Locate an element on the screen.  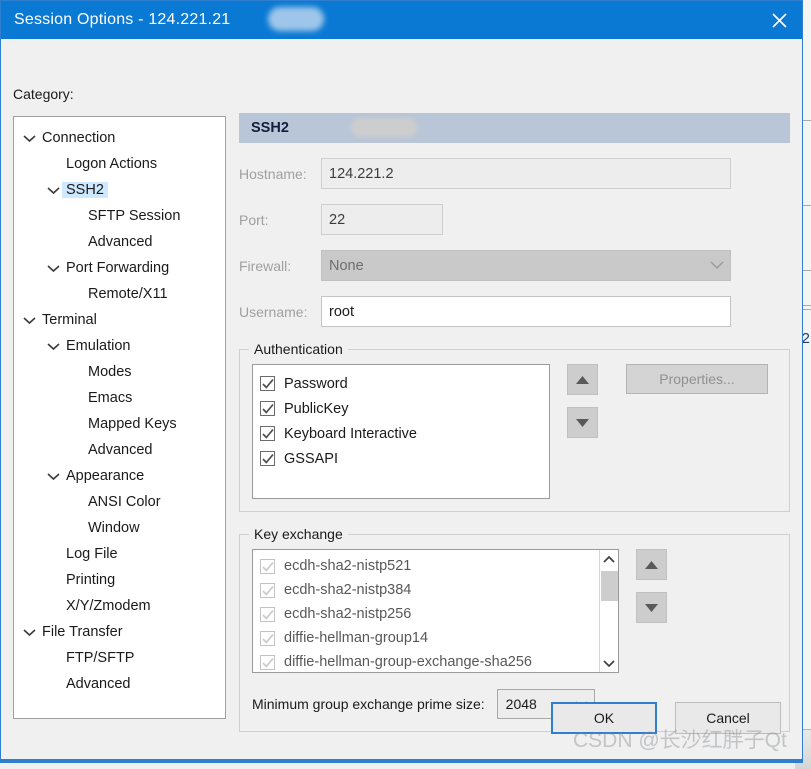
list-item-label: diffie-hellman-group-exchange-sha256 is located at coordinates (408, 662).